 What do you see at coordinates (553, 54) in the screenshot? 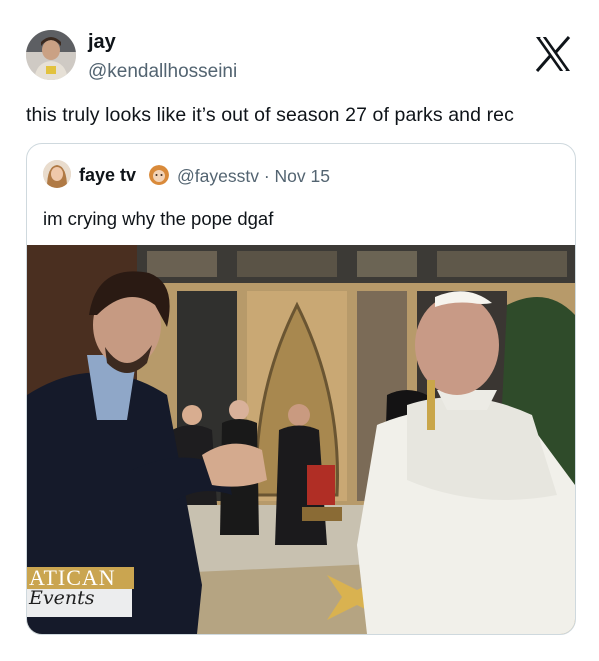
I see `x-logo-icon` at bounding box center [553, 54].